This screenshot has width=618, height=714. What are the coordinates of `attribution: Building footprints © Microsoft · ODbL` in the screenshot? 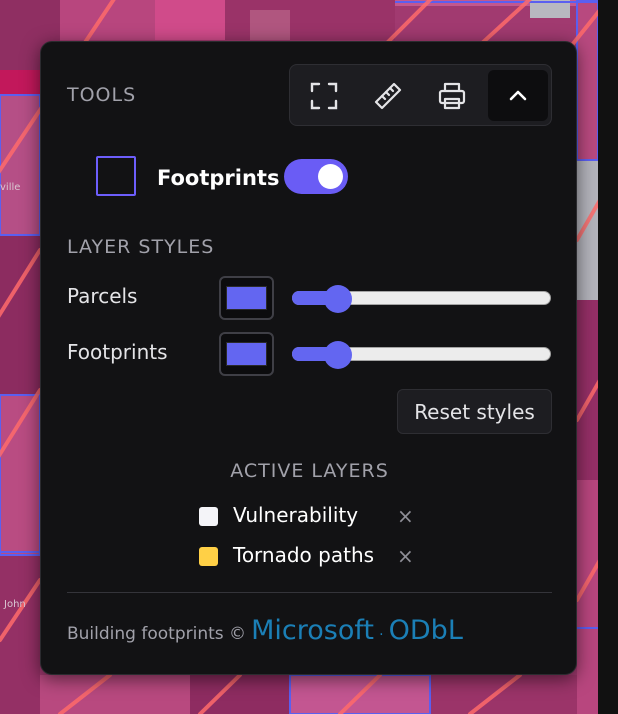 It's located at (265, 630).